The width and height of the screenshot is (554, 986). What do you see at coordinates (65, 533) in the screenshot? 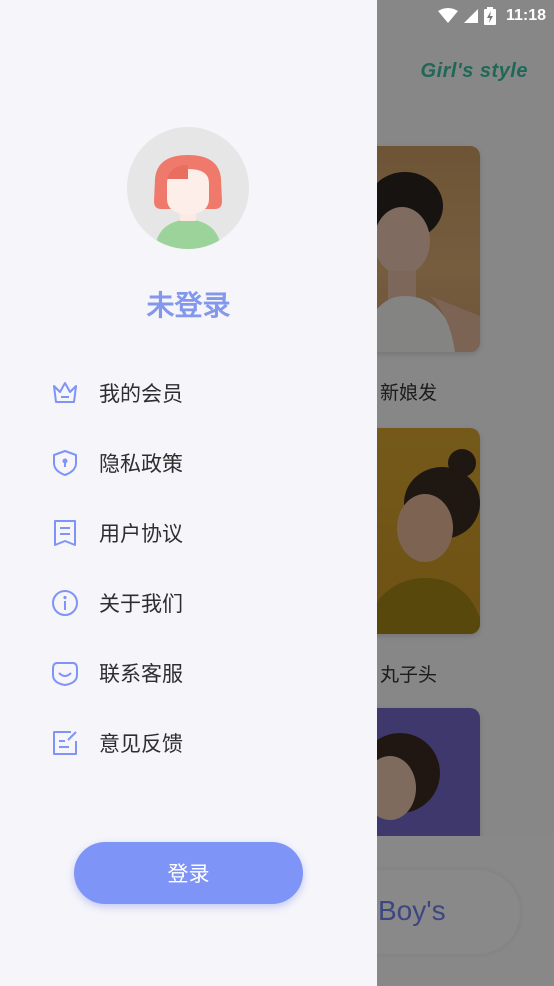
I see `document-icon` at bounding box center [65, 533].